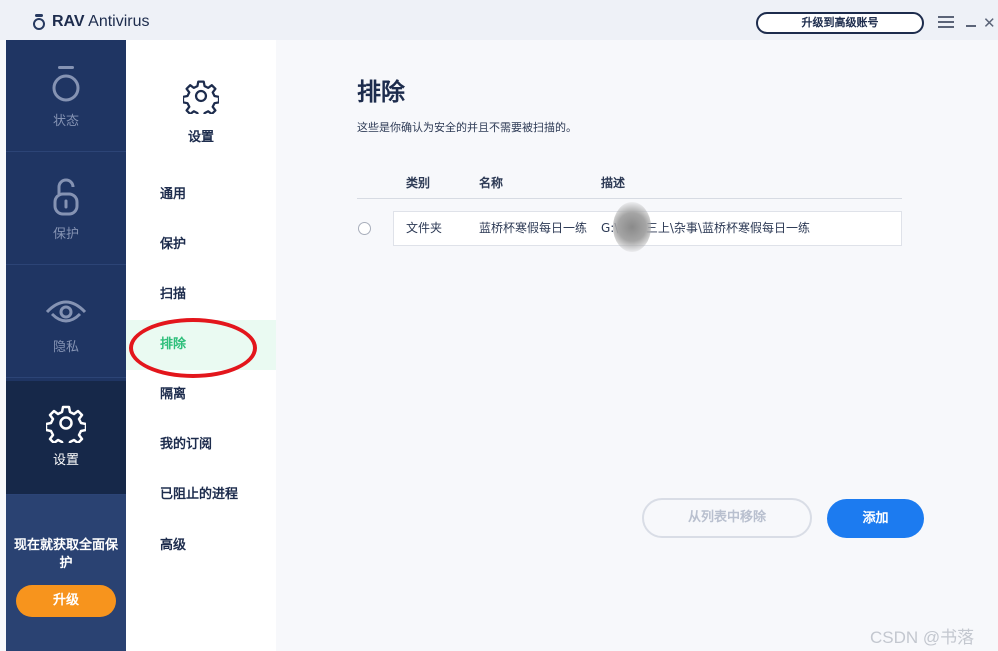 Image resolution: width=998 pixels, height=651 pixels. Describe the element at coordinates (201, 546) in the screenshot. I see `subnav-item-advanced: 高级` at that location.